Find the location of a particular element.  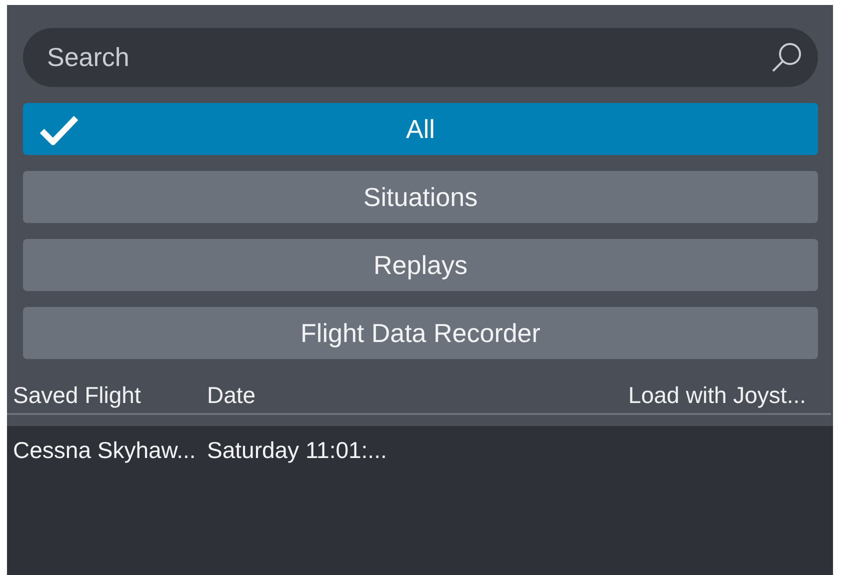

search-field: Search is located at coordinates (420, 57).